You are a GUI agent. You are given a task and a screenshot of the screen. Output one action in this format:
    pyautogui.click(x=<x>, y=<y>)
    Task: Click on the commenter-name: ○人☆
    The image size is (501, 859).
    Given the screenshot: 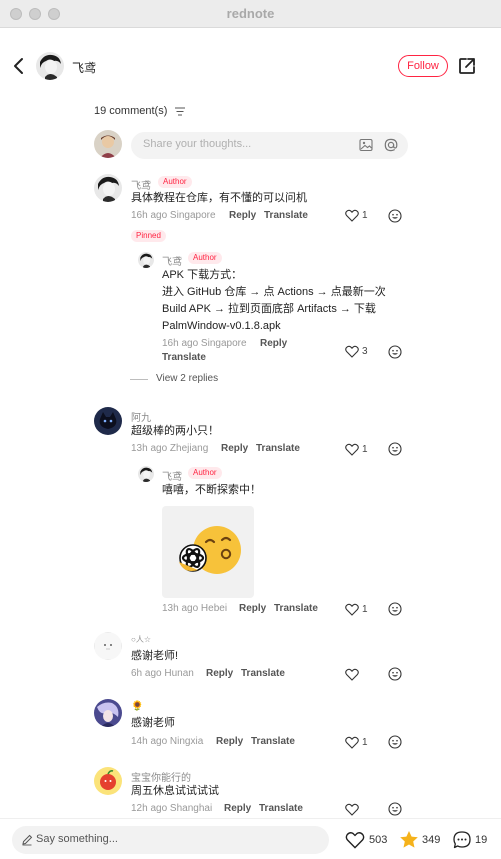 What is the action you would take?
    pyautogui.click(x=141, y=639)
    